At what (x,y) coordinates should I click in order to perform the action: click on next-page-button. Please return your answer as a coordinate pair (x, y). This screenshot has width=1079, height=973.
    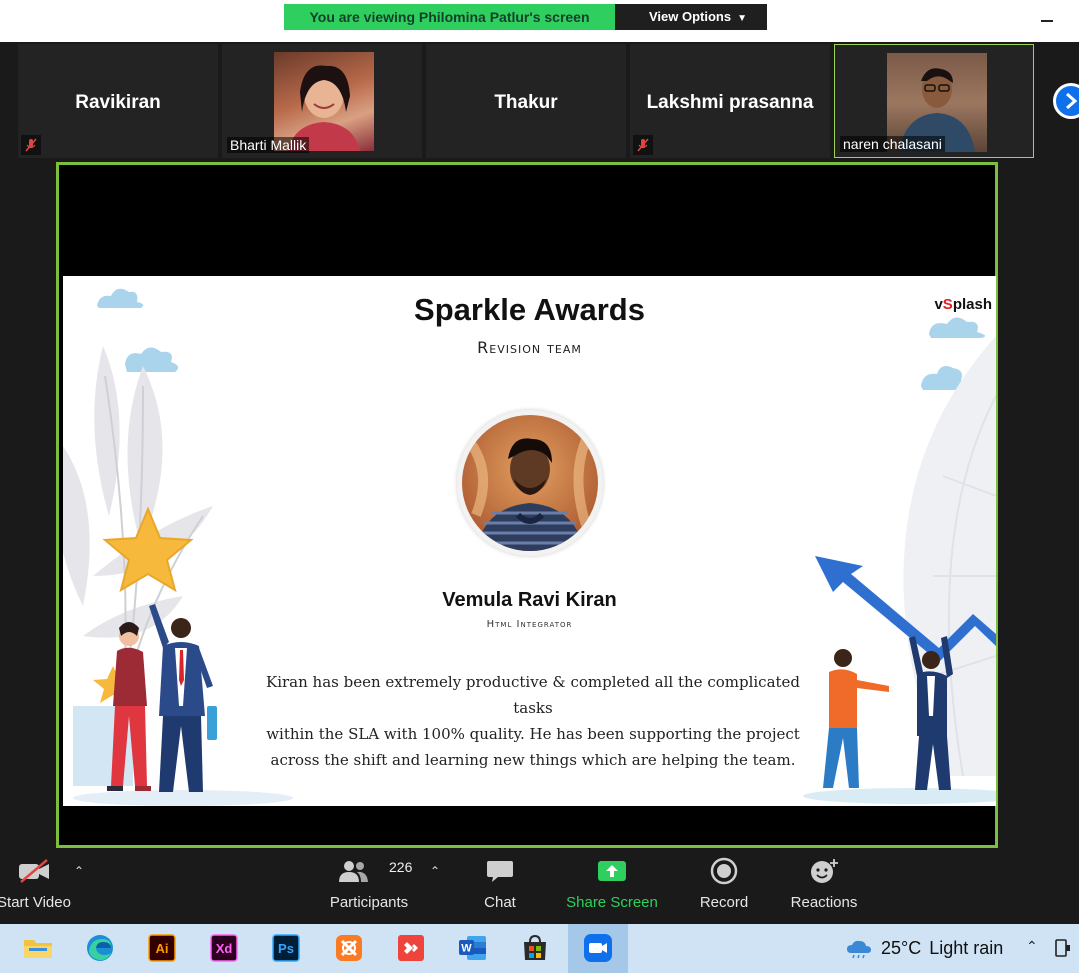
    Looking at the image, I should click on (1066, 101).